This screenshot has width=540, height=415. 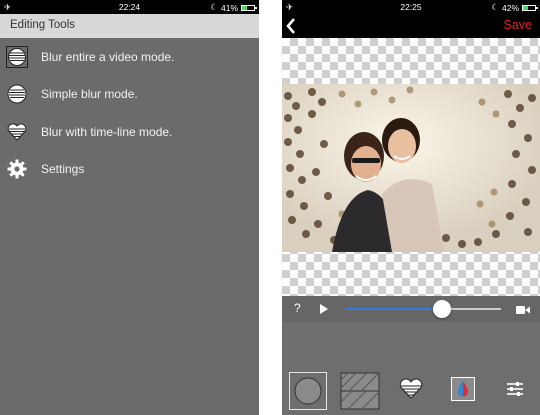 What do you see at coordinates (518, 25) in the screenshot?
I see `save-button: Save` at bounding box center [518, 25].